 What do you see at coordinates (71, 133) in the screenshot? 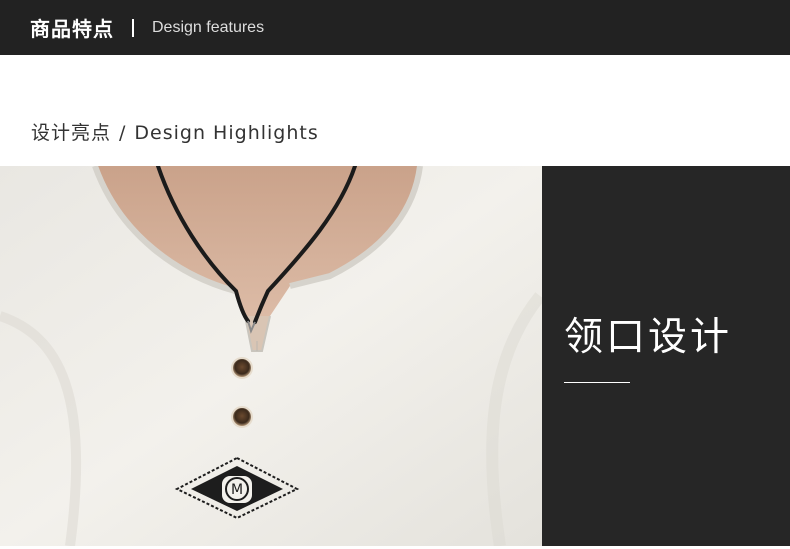
I see `section-title-cn: 设计亮点` at bounding box center [71, 133].